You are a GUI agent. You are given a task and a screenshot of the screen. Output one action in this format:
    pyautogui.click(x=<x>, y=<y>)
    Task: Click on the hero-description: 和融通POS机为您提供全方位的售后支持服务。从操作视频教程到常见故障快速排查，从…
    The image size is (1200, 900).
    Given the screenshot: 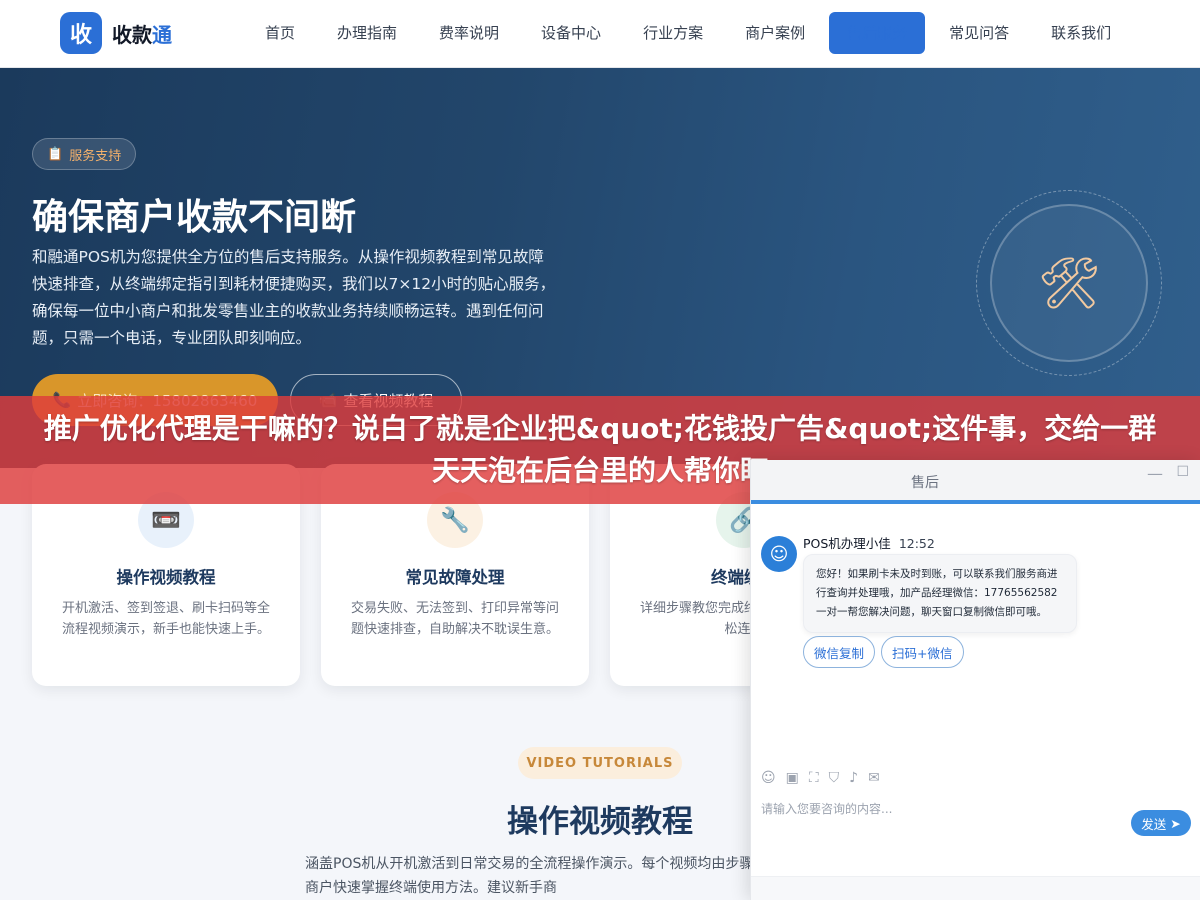 What is the action you would take?
    pyautogui.click(x=294, y=297)
    